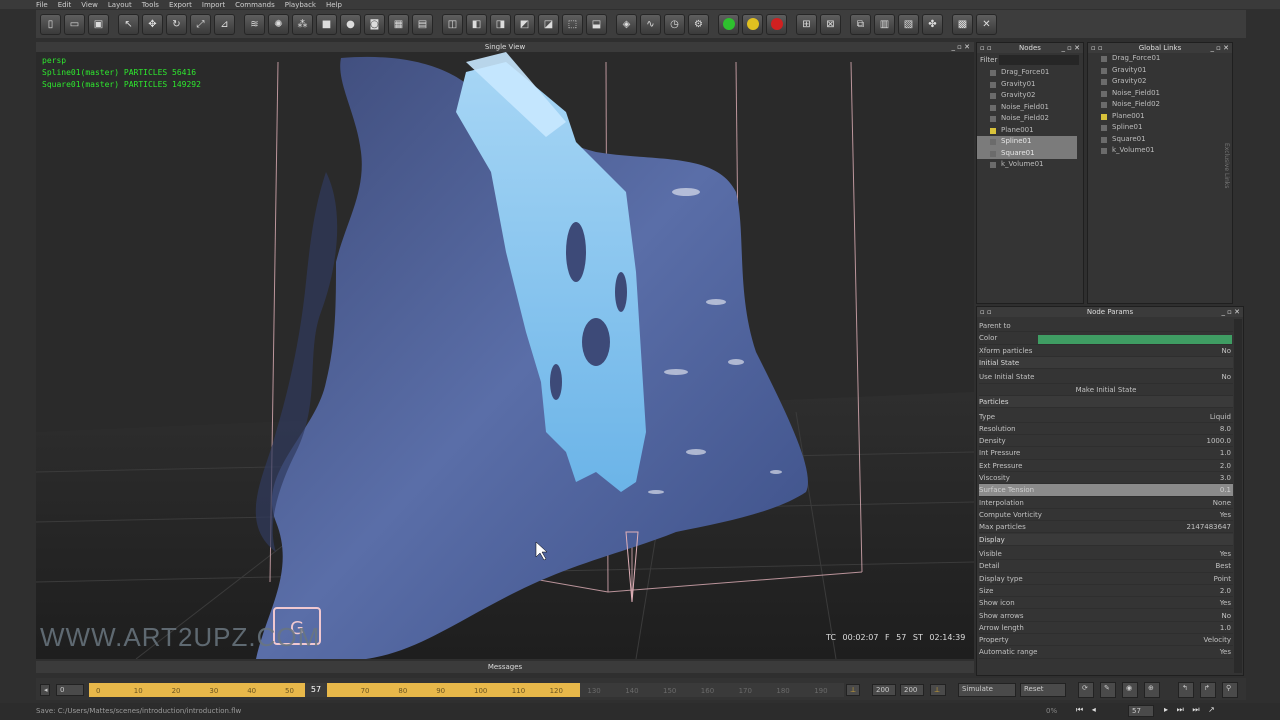  I want to click on param-row: Parent to, so click(1106, 326).